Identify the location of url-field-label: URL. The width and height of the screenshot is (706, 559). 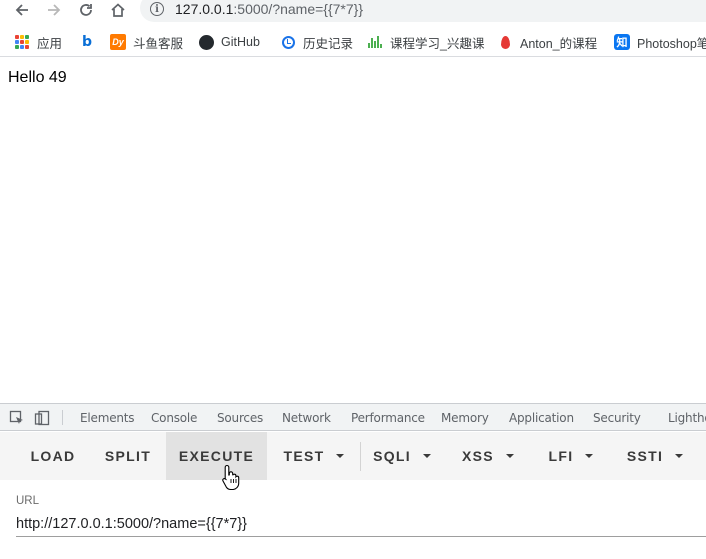
(28, 501).